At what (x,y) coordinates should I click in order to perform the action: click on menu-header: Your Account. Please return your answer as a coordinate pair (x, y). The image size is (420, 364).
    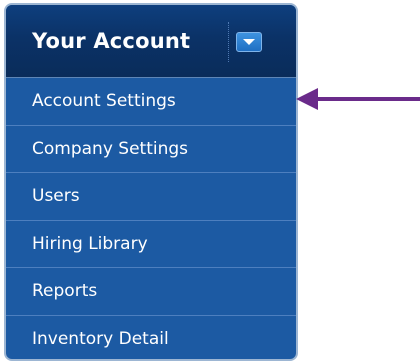
    Looking at the image, I should click on (151, 41).